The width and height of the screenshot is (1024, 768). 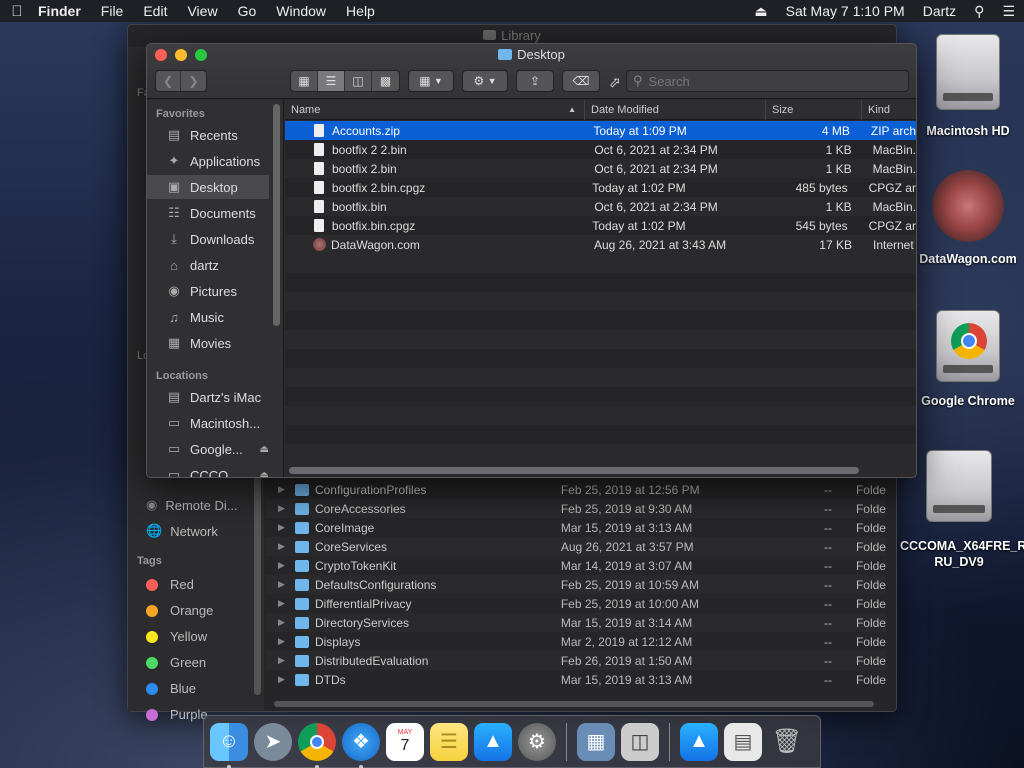 What do you see at coordinates (787, 742) in the screenshot?
I see `dock-trash: 🗑` at bounding box center [787, 742].